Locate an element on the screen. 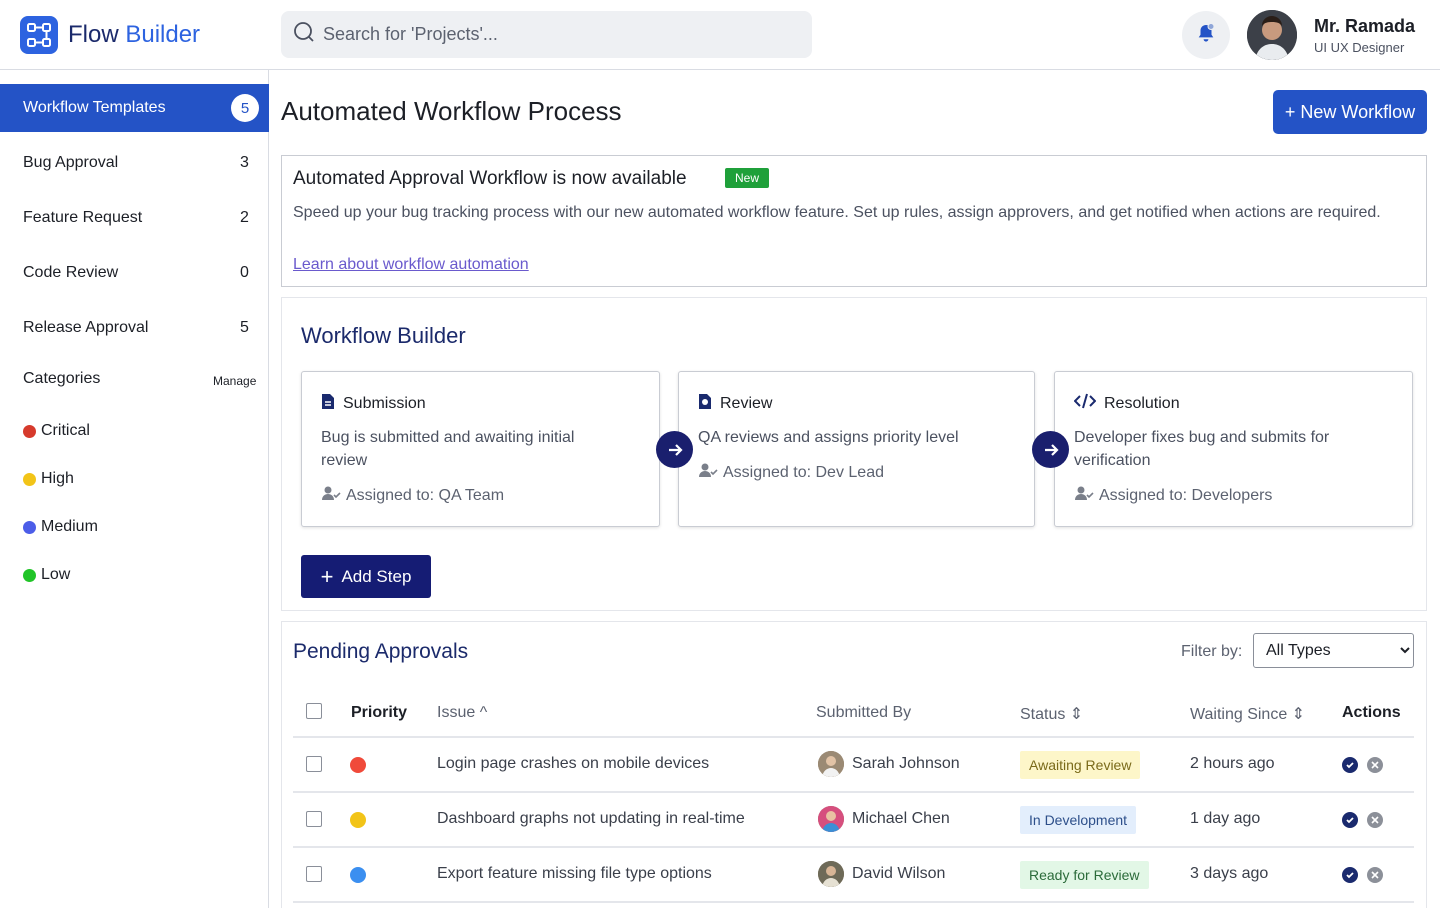 This screenshot has width=1440, height=908. category-label: High is located at coordinates (57, 478).